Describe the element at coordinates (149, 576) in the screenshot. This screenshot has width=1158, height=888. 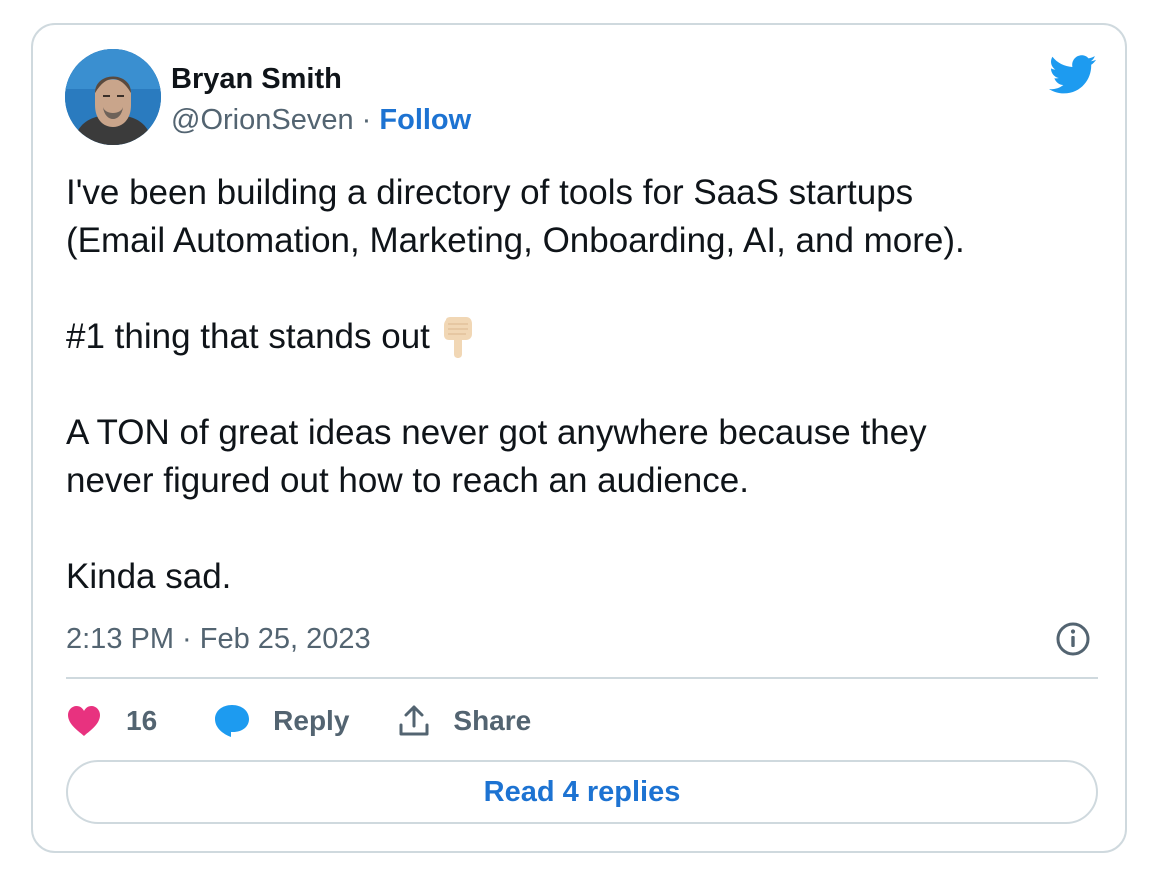
I see `tweet-line: Kinda sad.` at that location.